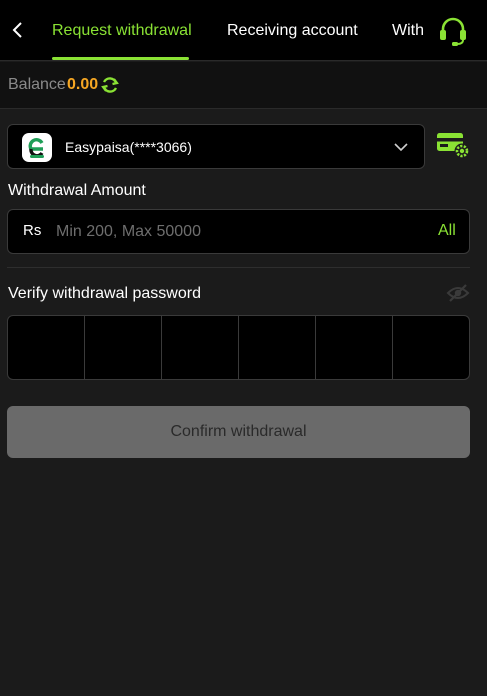  What do you see at coordinates (37, 84) in the screenshot?
I see `balance-label: Balance` at bounding box center [37, 84].